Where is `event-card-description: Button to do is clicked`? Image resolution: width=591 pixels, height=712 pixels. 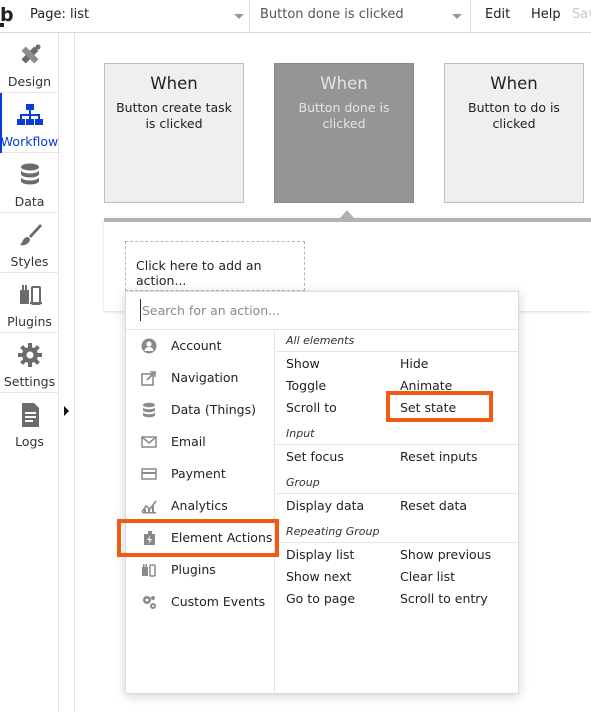 event-card-description: Button to do is clicked is located at coordinates (514, 115).